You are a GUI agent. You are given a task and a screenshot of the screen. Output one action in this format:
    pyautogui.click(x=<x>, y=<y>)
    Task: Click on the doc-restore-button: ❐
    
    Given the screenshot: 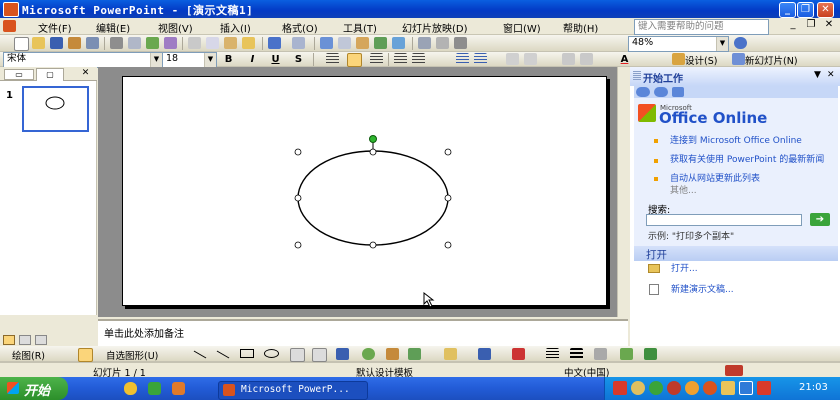 What is the action you would take?
    pyautogui.click(x=811, y=25)
    